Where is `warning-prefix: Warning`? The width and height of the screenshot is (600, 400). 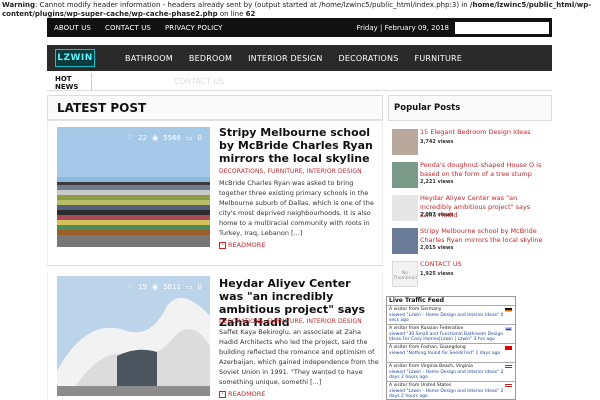
warning-prefix: Warning is located at coordinates (19, 5).